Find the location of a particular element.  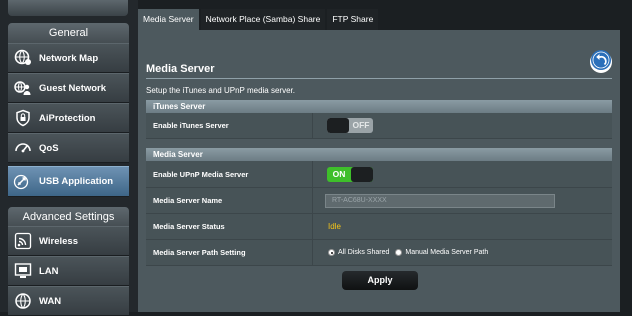

media-server-header: Media Server is located at coordinates (379, 154).